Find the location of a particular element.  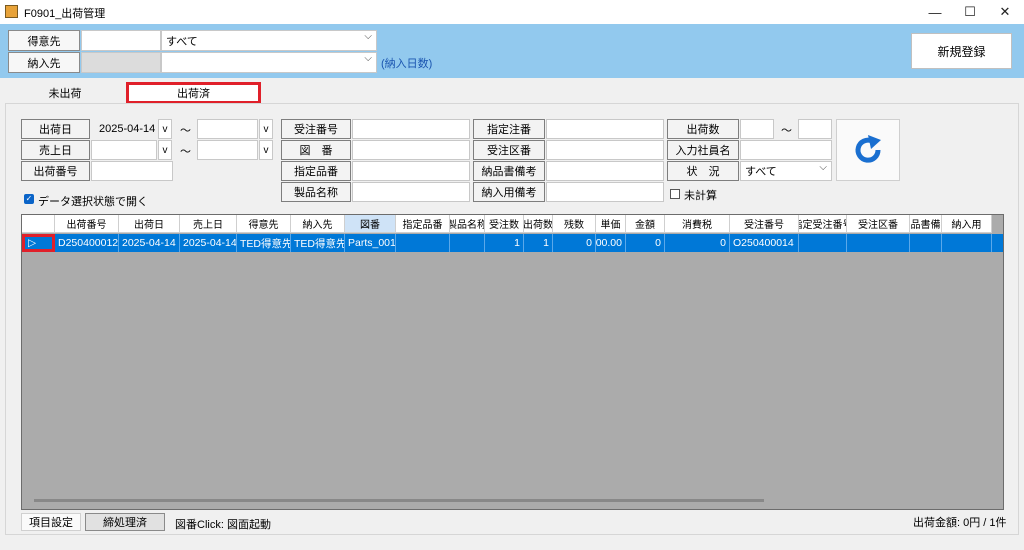

drawing-no-label: 図 番 is located at coordinates (316, 150).